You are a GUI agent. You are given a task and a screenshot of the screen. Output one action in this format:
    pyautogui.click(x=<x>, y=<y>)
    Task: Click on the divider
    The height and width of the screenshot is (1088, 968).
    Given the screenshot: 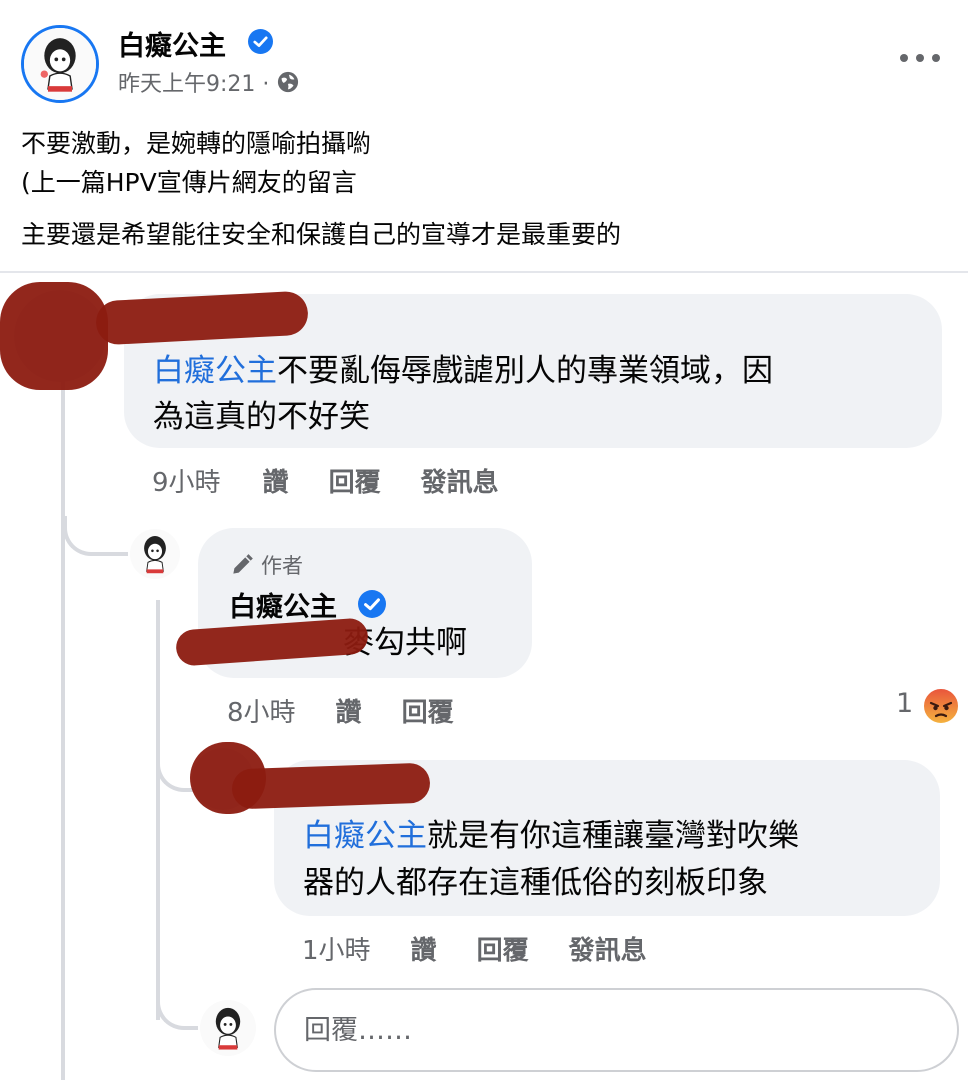 What is the action you would take?
    pyautogui.click(x=484, y=272)
    